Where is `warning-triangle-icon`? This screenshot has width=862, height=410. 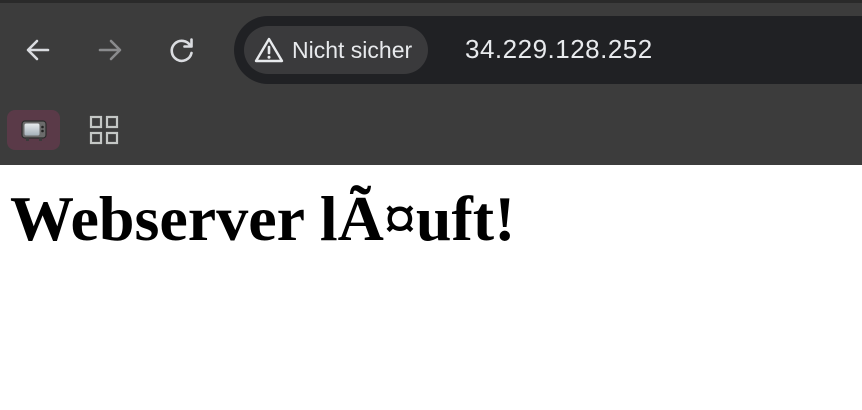
warning-triangle-icon is located at coordinates (269, 50).